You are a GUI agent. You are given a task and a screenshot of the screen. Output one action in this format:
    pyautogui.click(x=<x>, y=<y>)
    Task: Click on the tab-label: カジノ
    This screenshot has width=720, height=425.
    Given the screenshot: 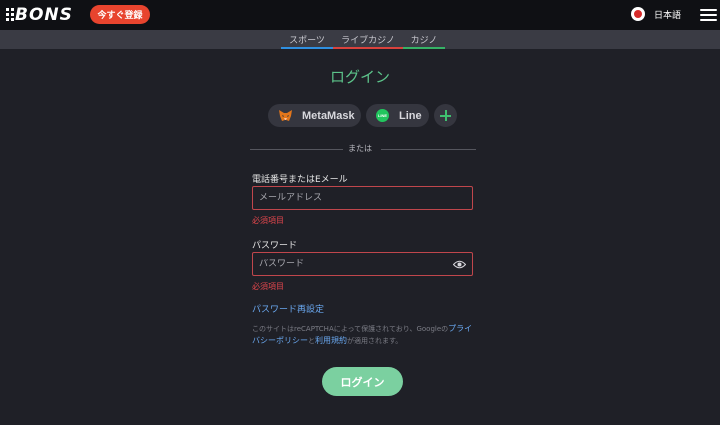 What is the action you would take?
    pyautogui.click(x=424, y=41)
    